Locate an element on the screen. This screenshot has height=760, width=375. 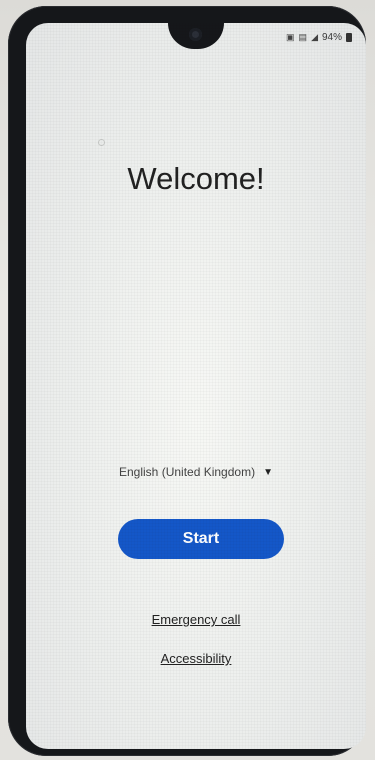
caret-down-icon: ▼ is located at coordinates (268, 472).